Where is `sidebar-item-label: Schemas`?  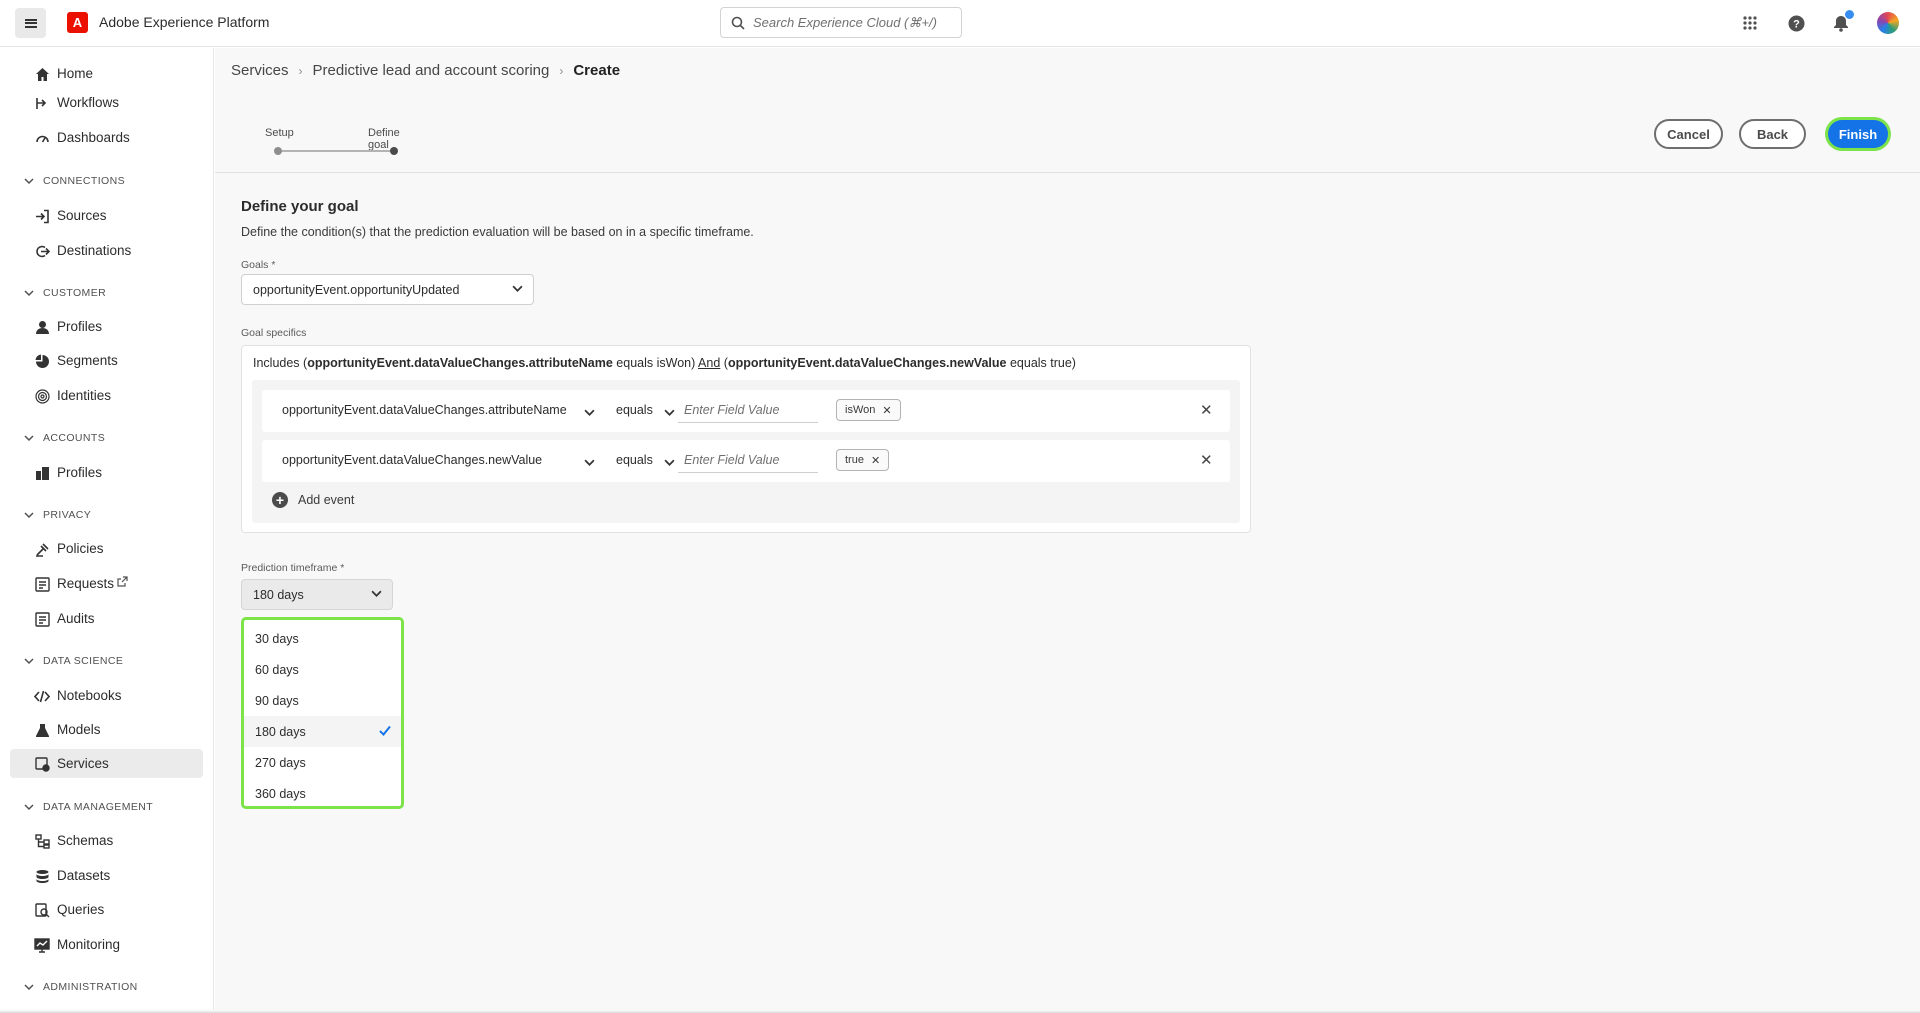 sidebar-item-label: Schemas is located at coordinates (85, 840).